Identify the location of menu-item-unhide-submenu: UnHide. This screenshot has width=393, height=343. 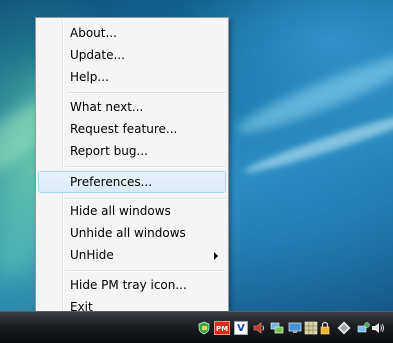
(132, 255).